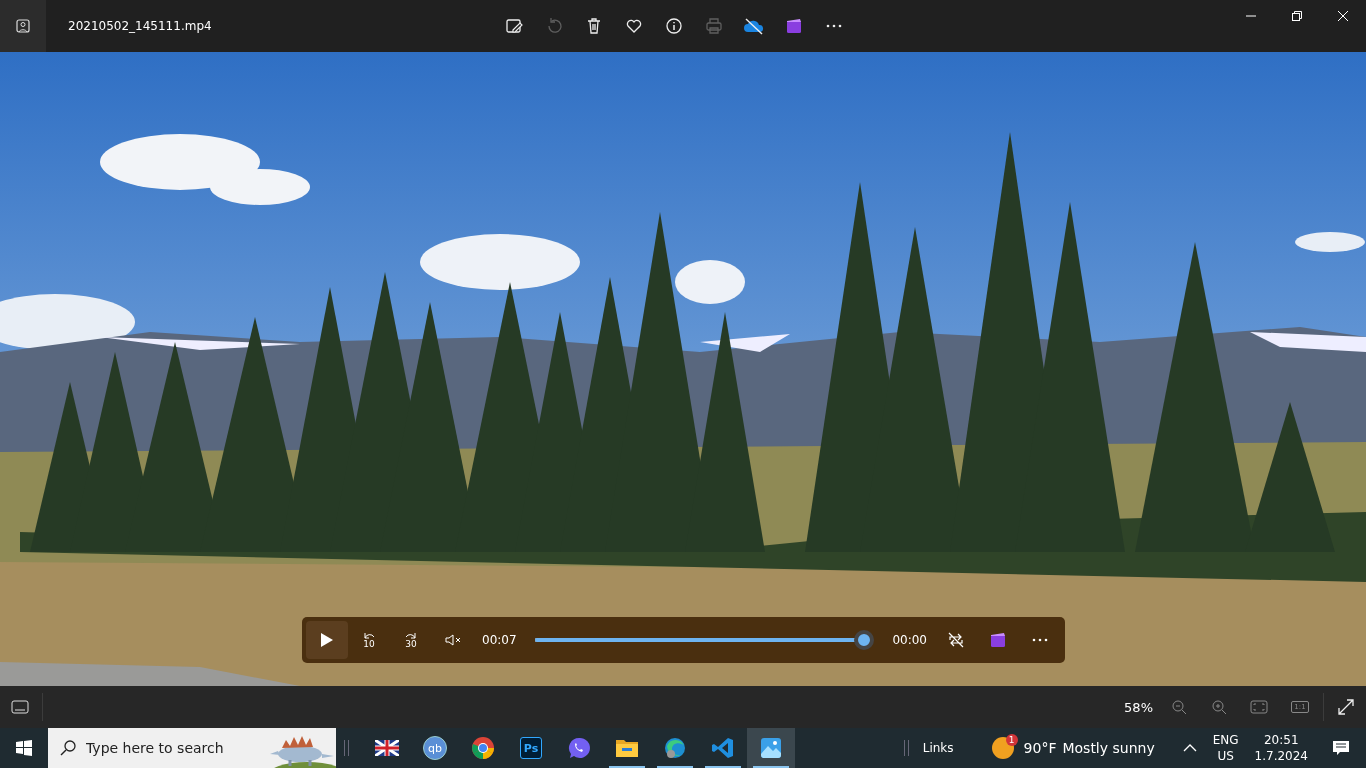 The image size is (1366, 768). Describe the element at coordinates (938, 748) in the screenshot. I see `links-toolbar-label: Links` at that location.